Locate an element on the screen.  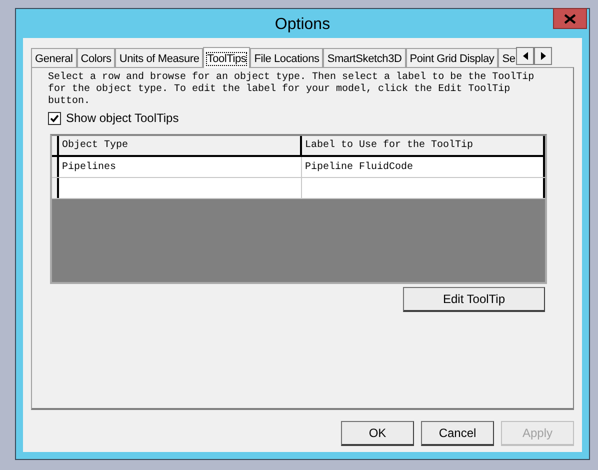
checkbox-label: Show object ToolTips is located at coordinates (122, 118).